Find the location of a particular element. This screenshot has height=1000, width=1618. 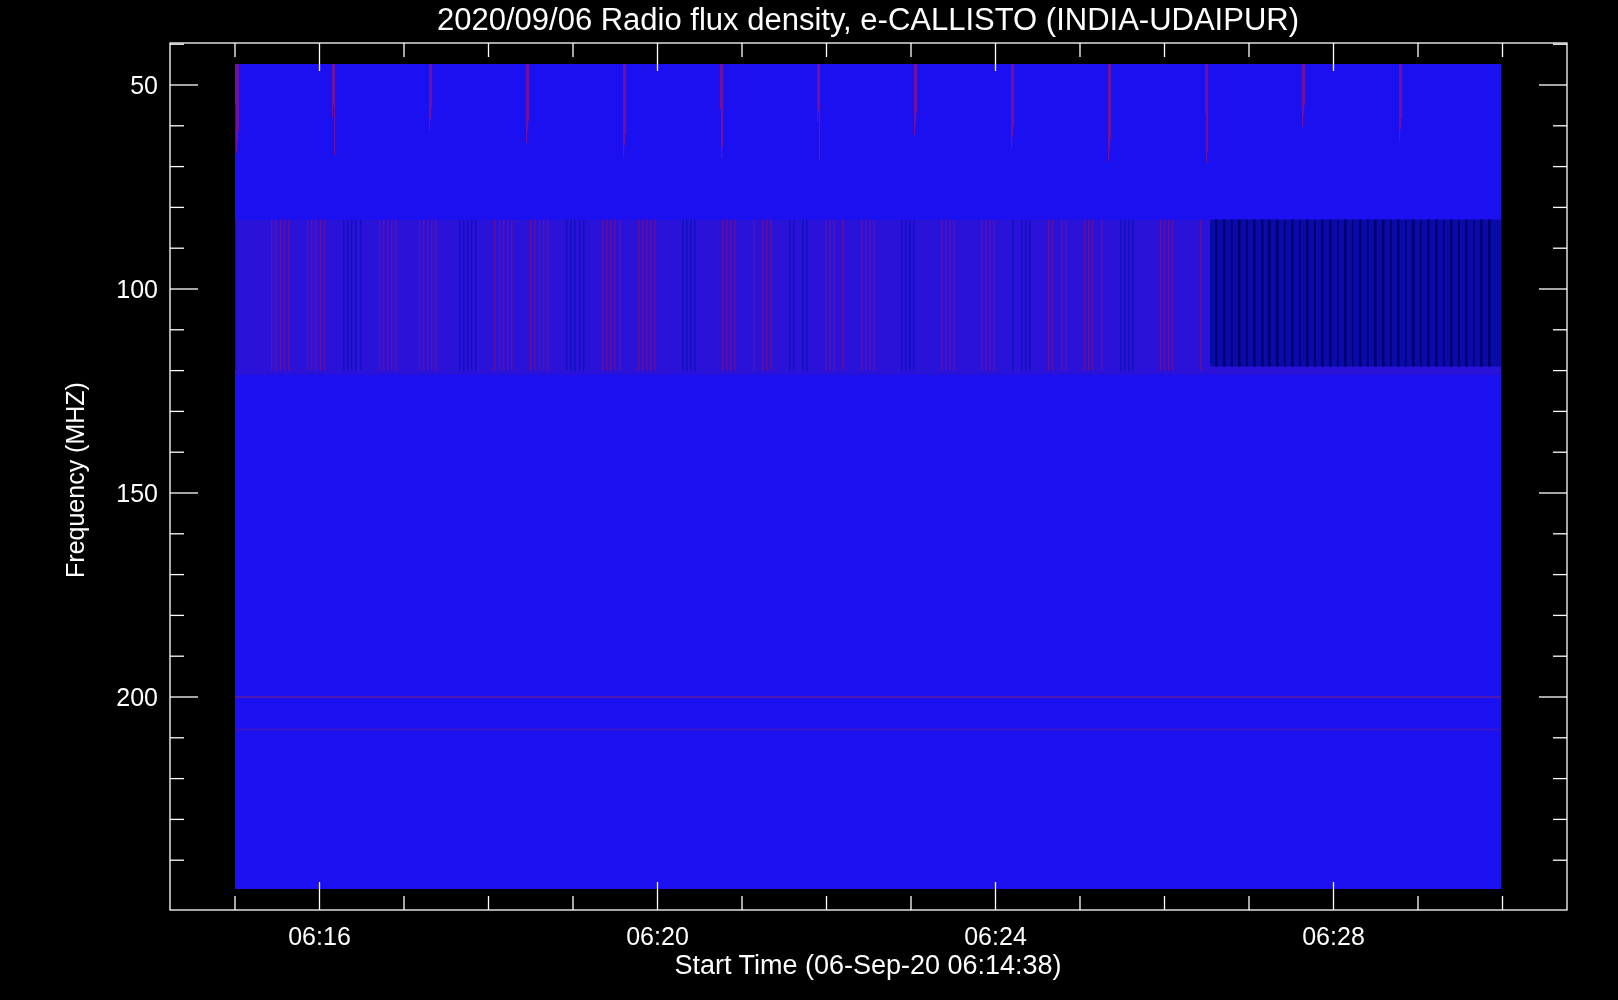

x-tick-label: 06:16 is located at coordinates (319, 936).